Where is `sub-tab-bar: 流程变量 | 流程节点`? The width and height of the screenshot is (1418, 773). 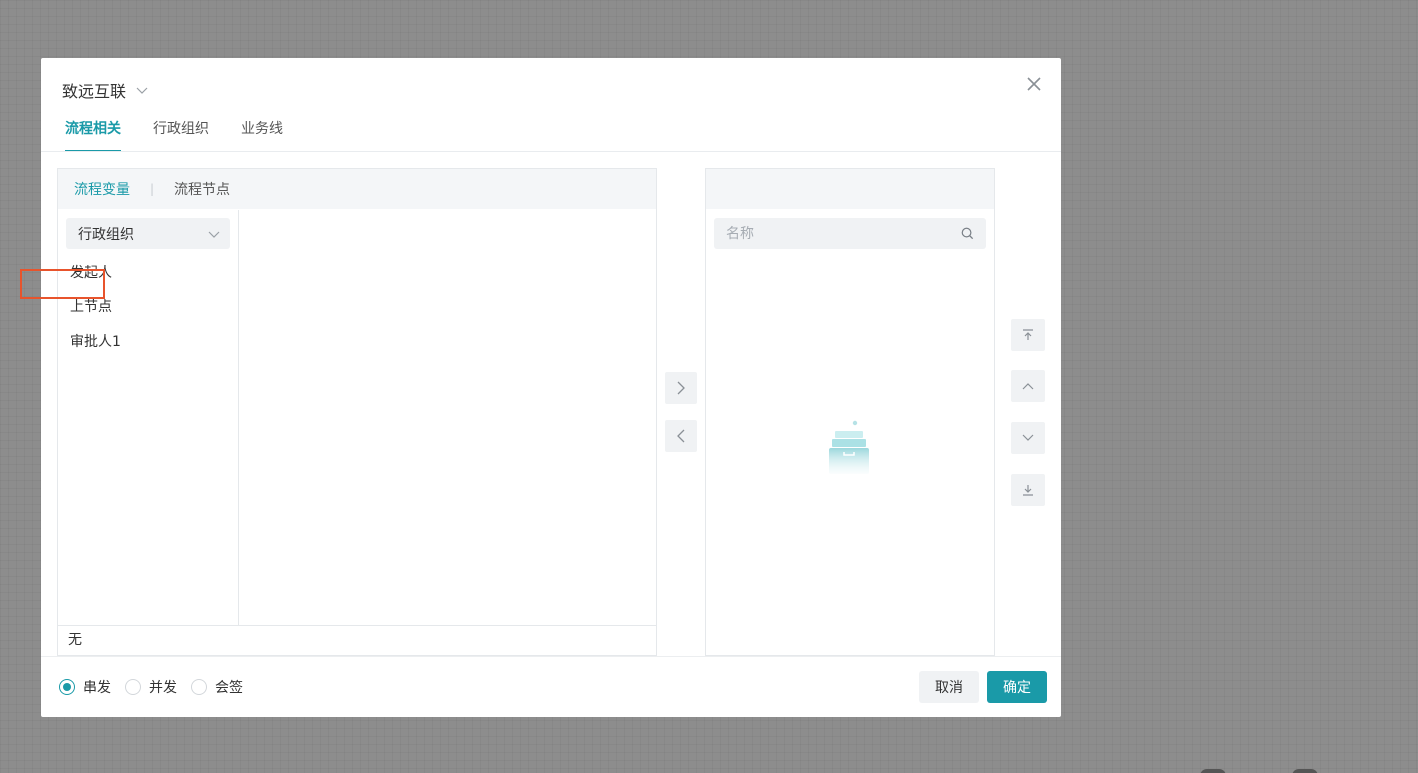 sub-tab-bar: 流程变量 | 流程节点 is located at coordinates (357, 189).